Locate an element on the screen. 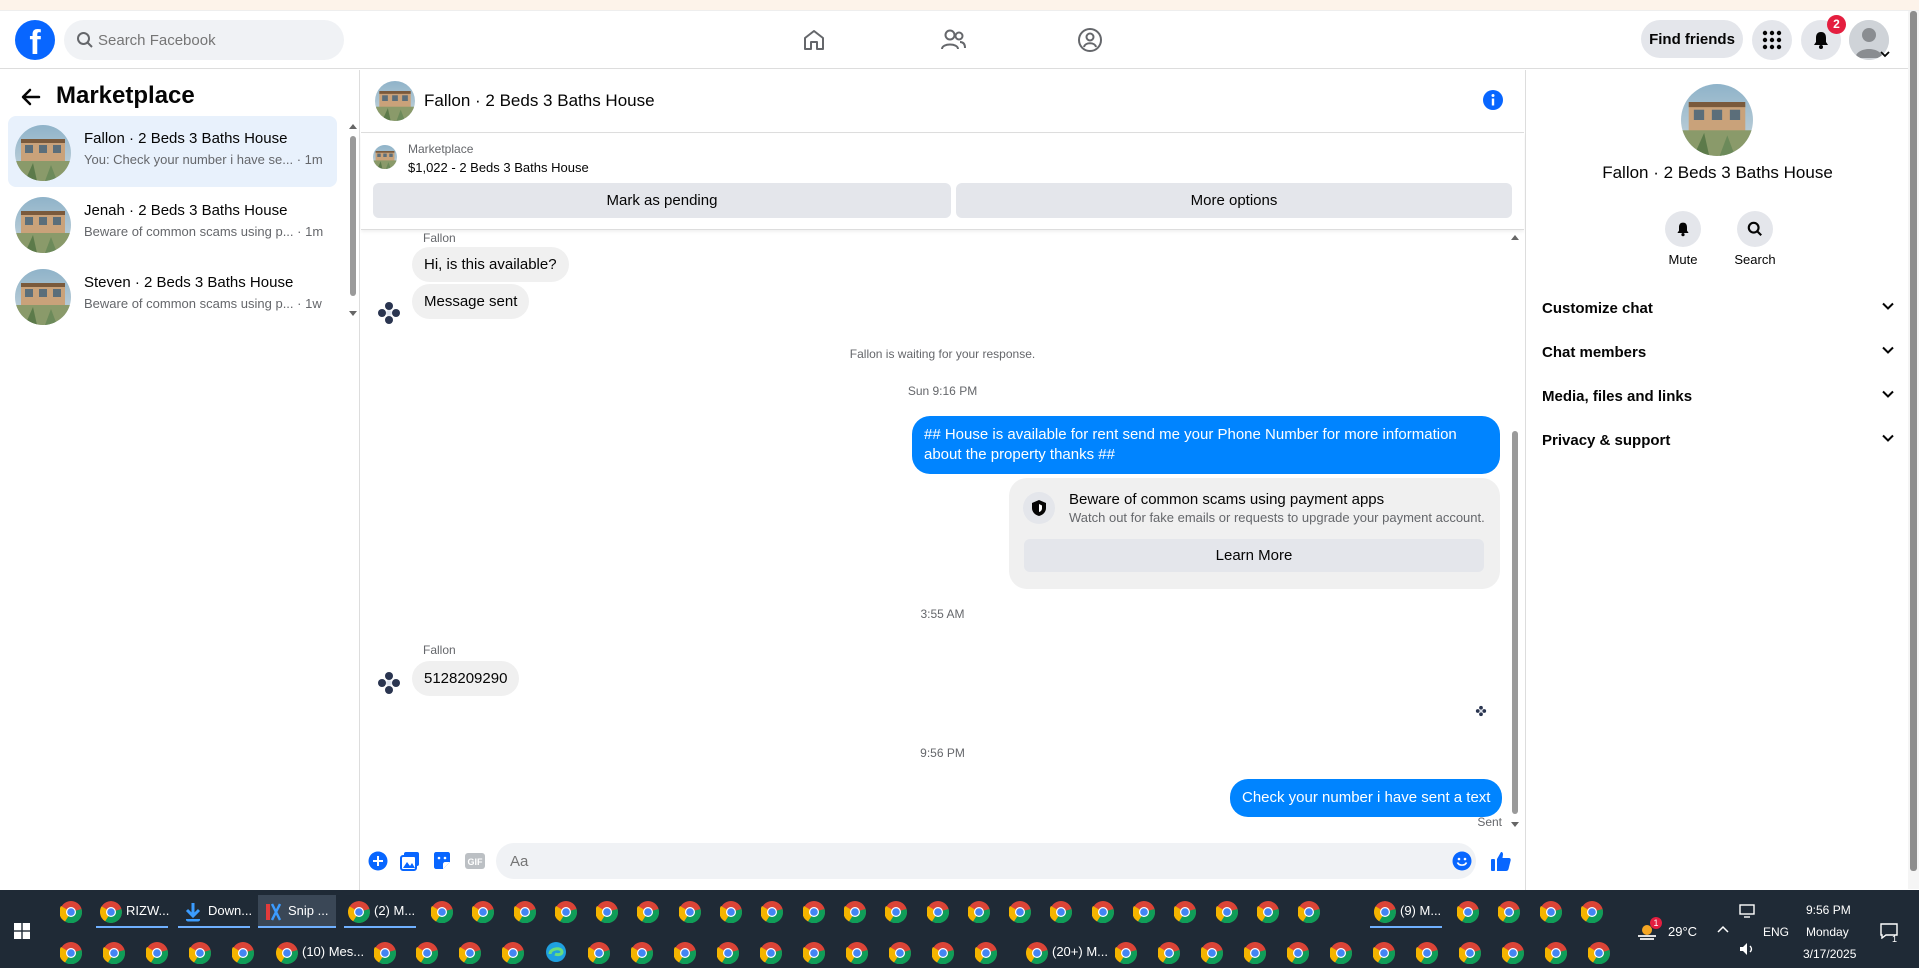 The height and width of the screenshot is (968, 1919). windows-start-icon is located at coordinates (22, 931).